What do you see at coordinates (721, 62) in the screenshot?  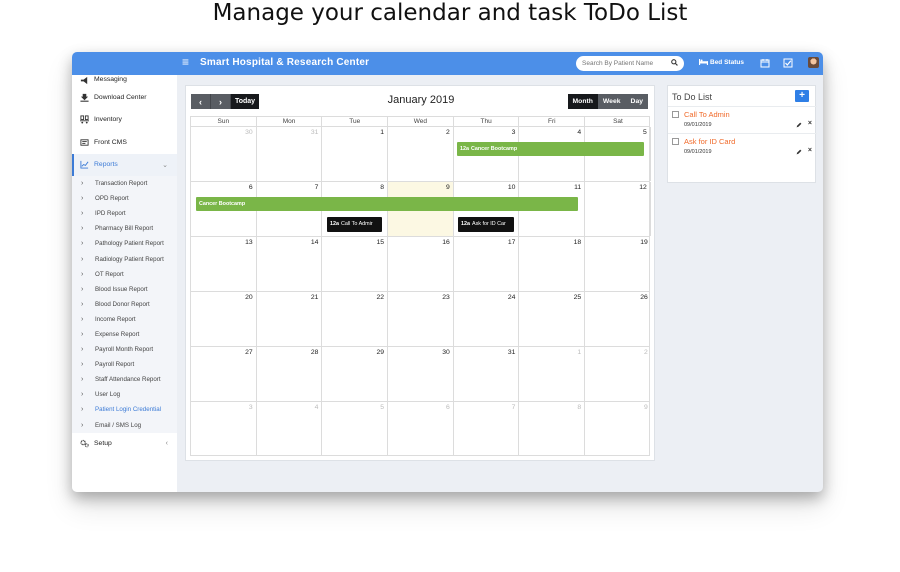 I see `bed-status-link: Bed Status` at bounding box center [721, 62].